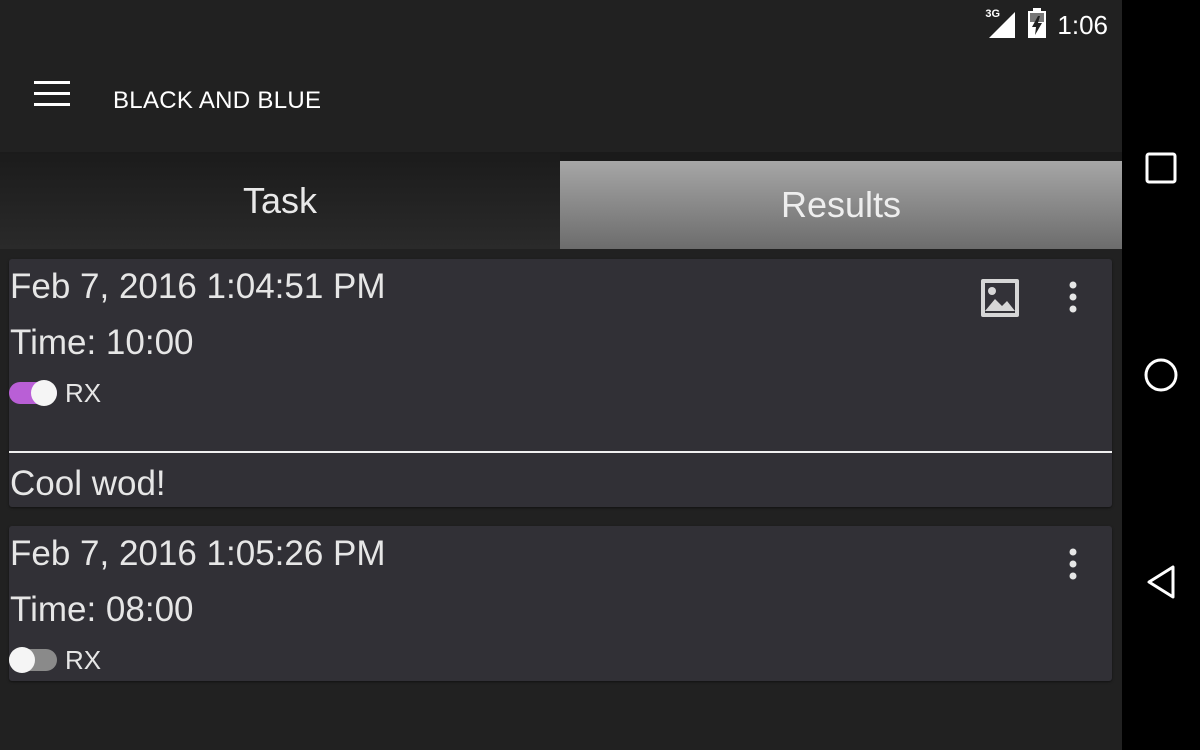 Image resolution: width=1200 pixels, height=750 pixels. Describe the element at coordinates (1037, 25) in the screenshot. I see `battery-charging-icon` at that location.